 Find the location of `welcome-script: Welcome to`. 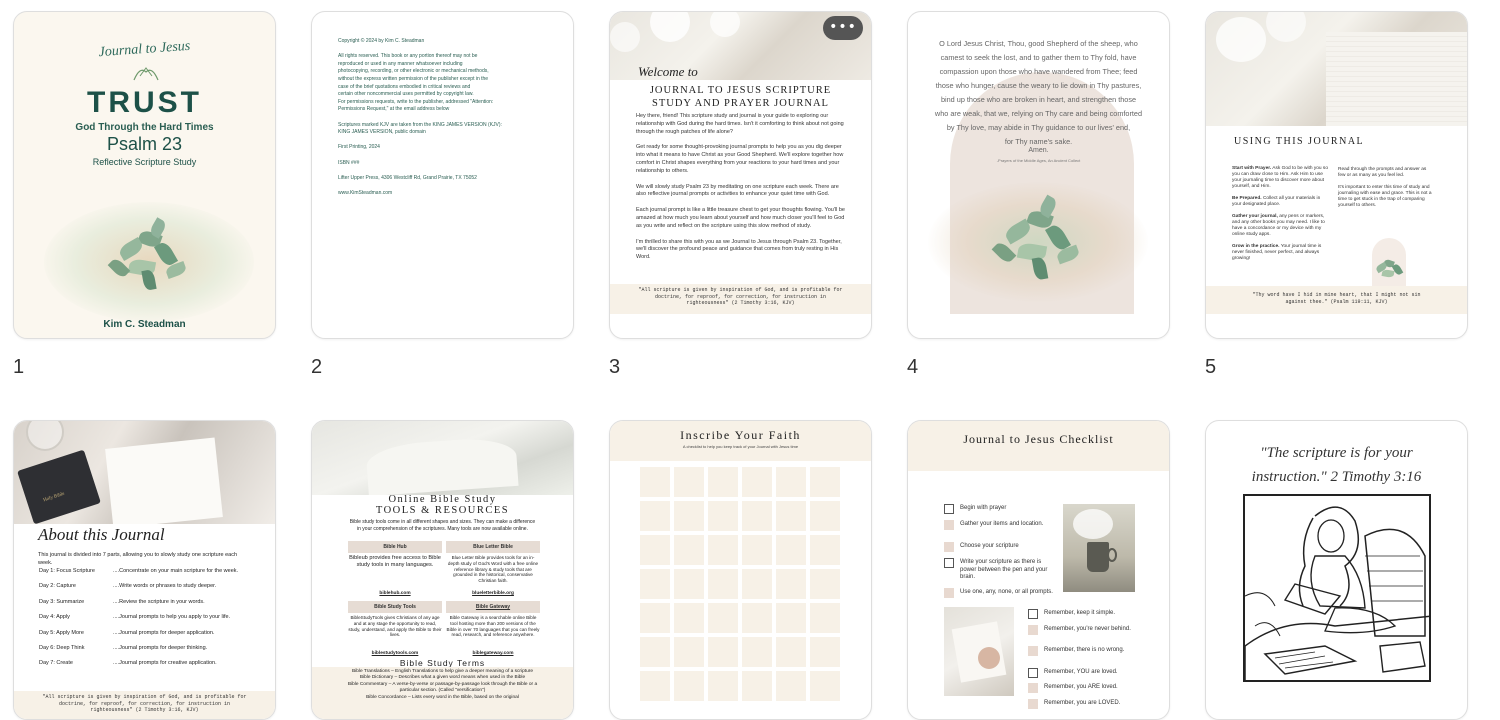

welcome-script: Welcome to is located at coordinates (668, 71).